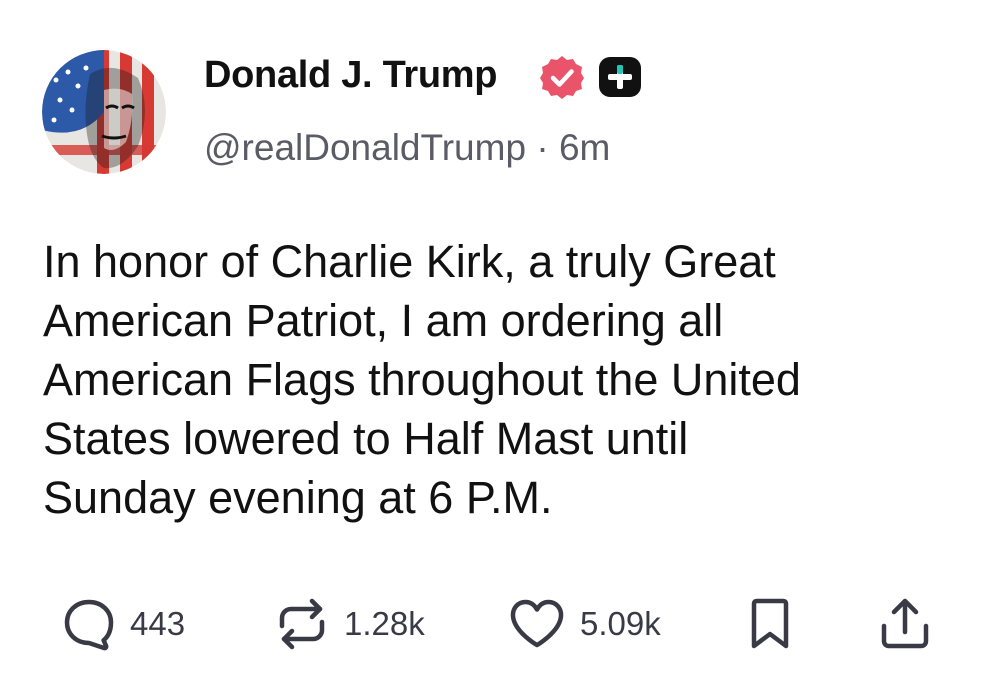 Image resolution: width=1000 pixels, height=689 pixels. I want to click on avatar, so click(104, 112).